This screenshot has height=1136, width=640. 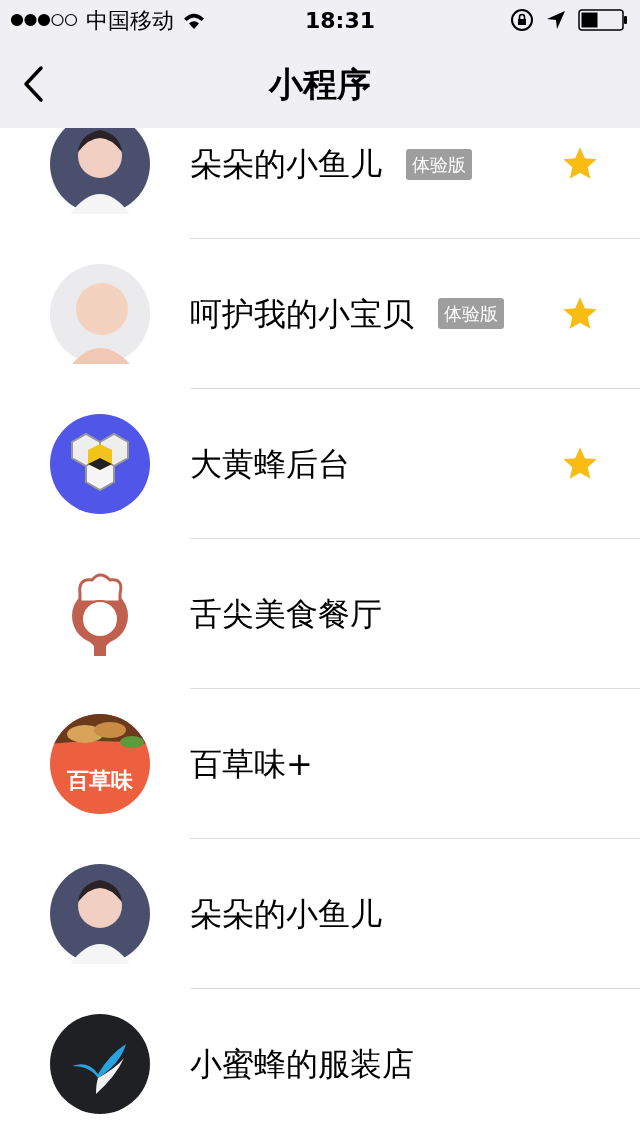 What do you see at coordinates (340, 20) in the screenshot?
I see `clock: 18:31` at bounding box center [340, 20].